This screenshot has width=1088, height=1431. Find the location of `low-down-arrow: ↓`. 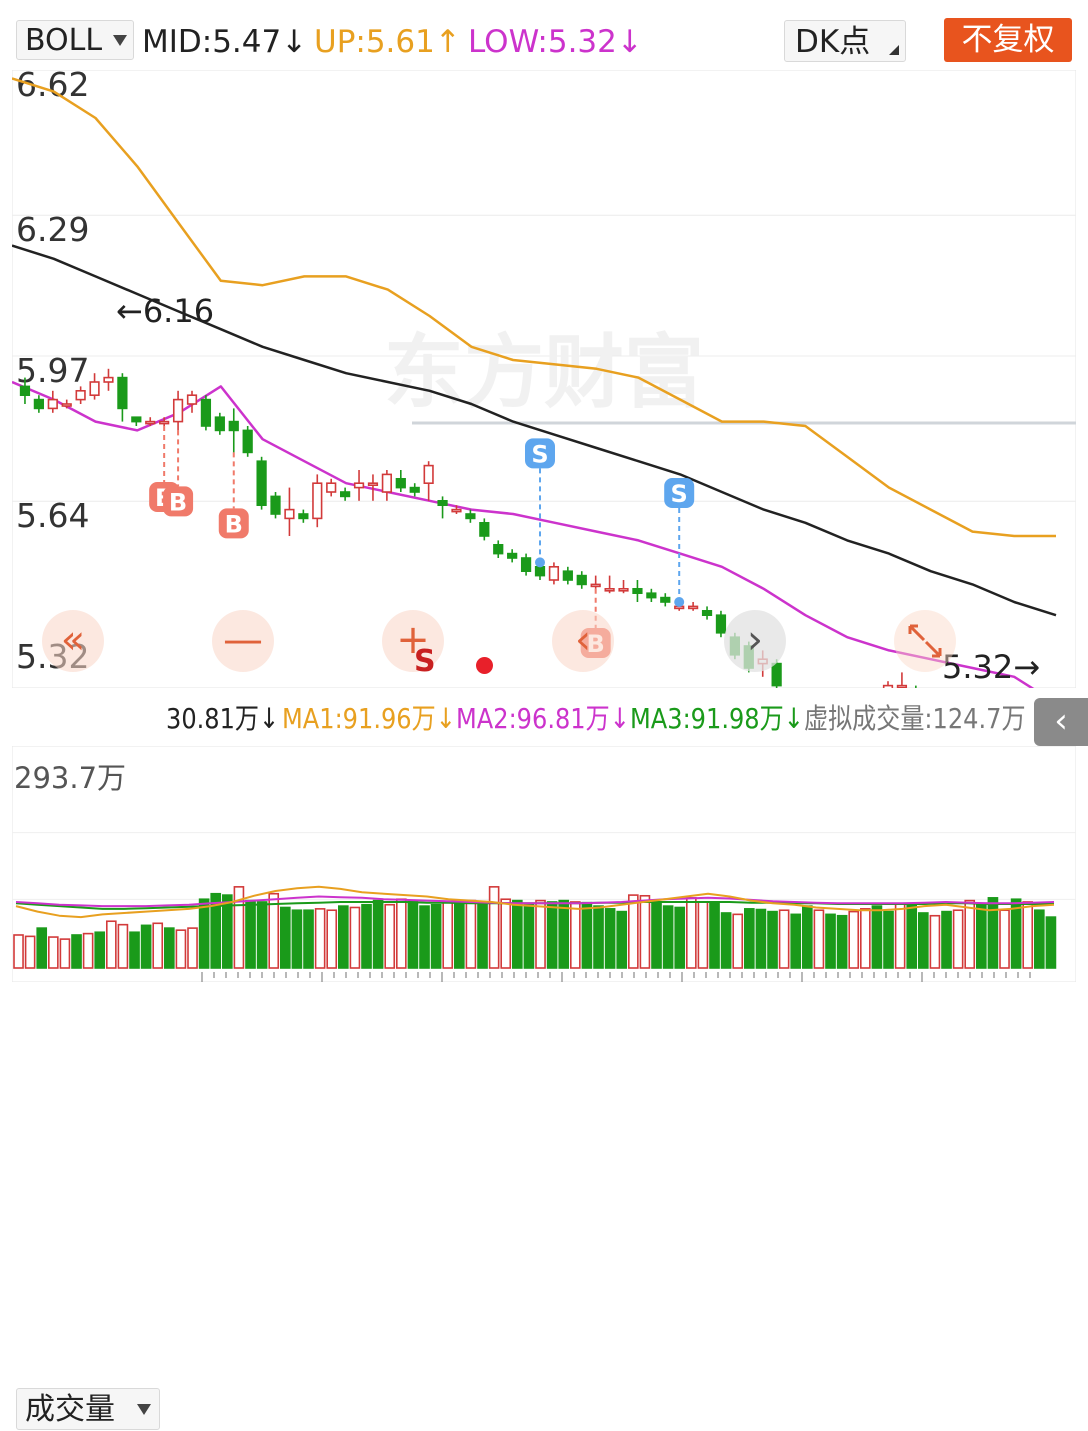

low-down-arrow: ↓ is located at coordinates (629, 42).